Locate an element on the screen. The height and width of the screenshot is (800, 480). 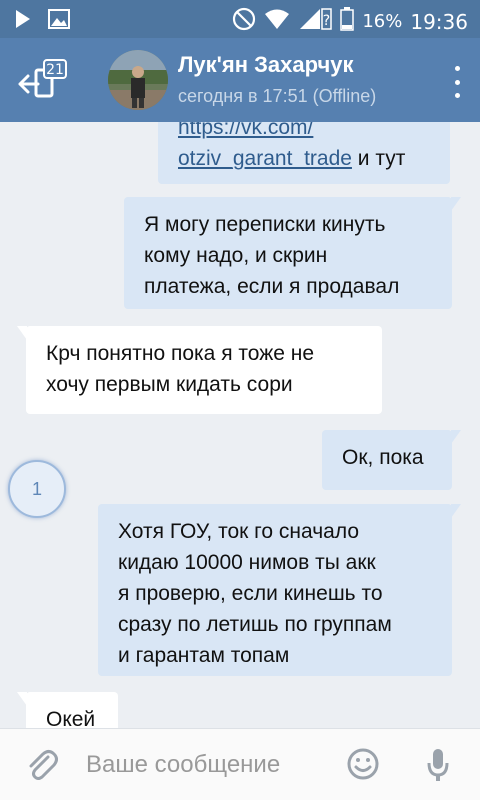
dnd-icon is located at coordinates (244, 21).